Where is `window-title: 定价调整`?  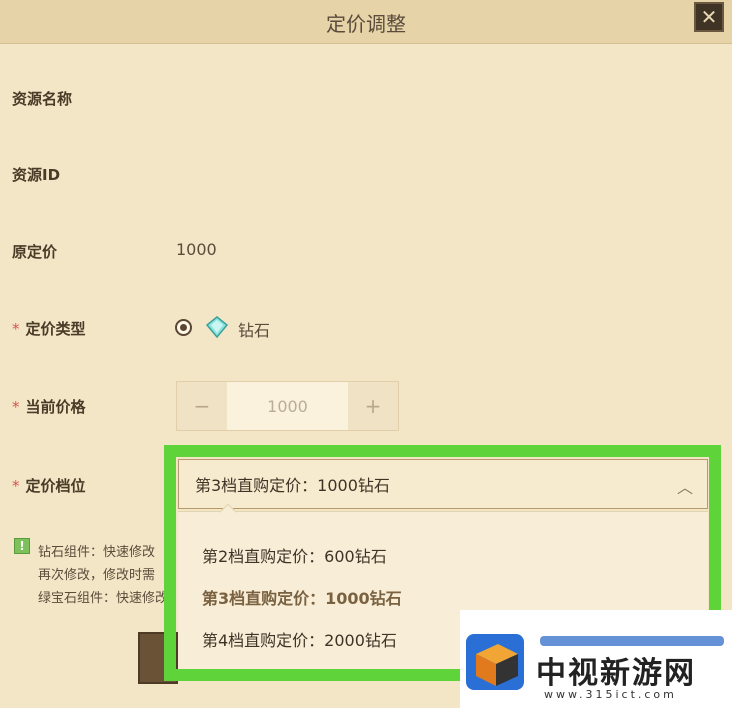
window-title: 定价调整 is located at coordinates (366, 24).